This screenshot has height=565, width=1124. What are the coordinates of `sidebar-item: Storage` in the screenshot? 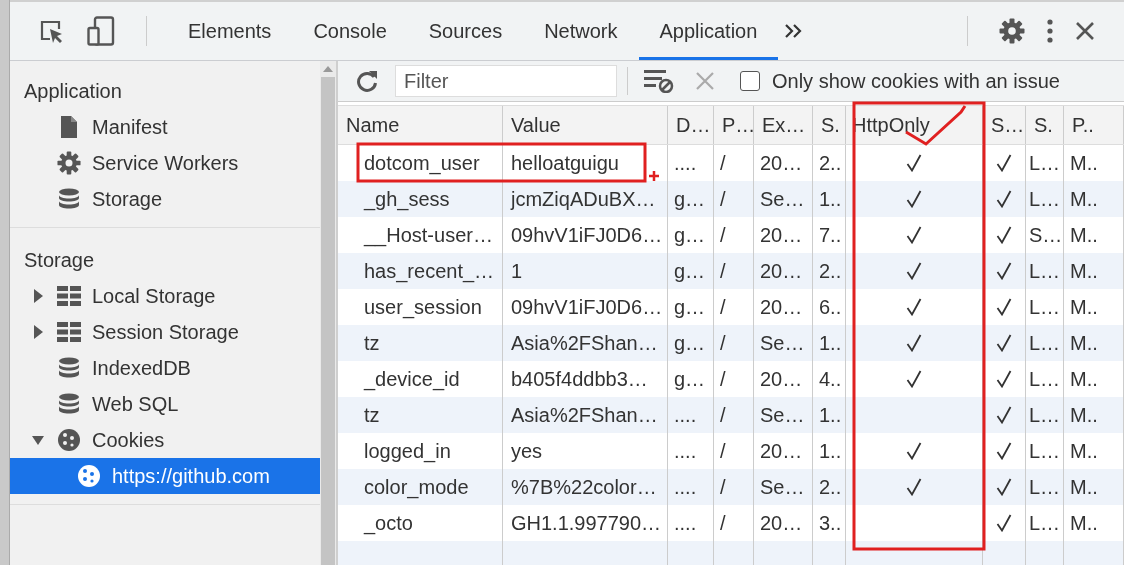 It's located at (165, 199).